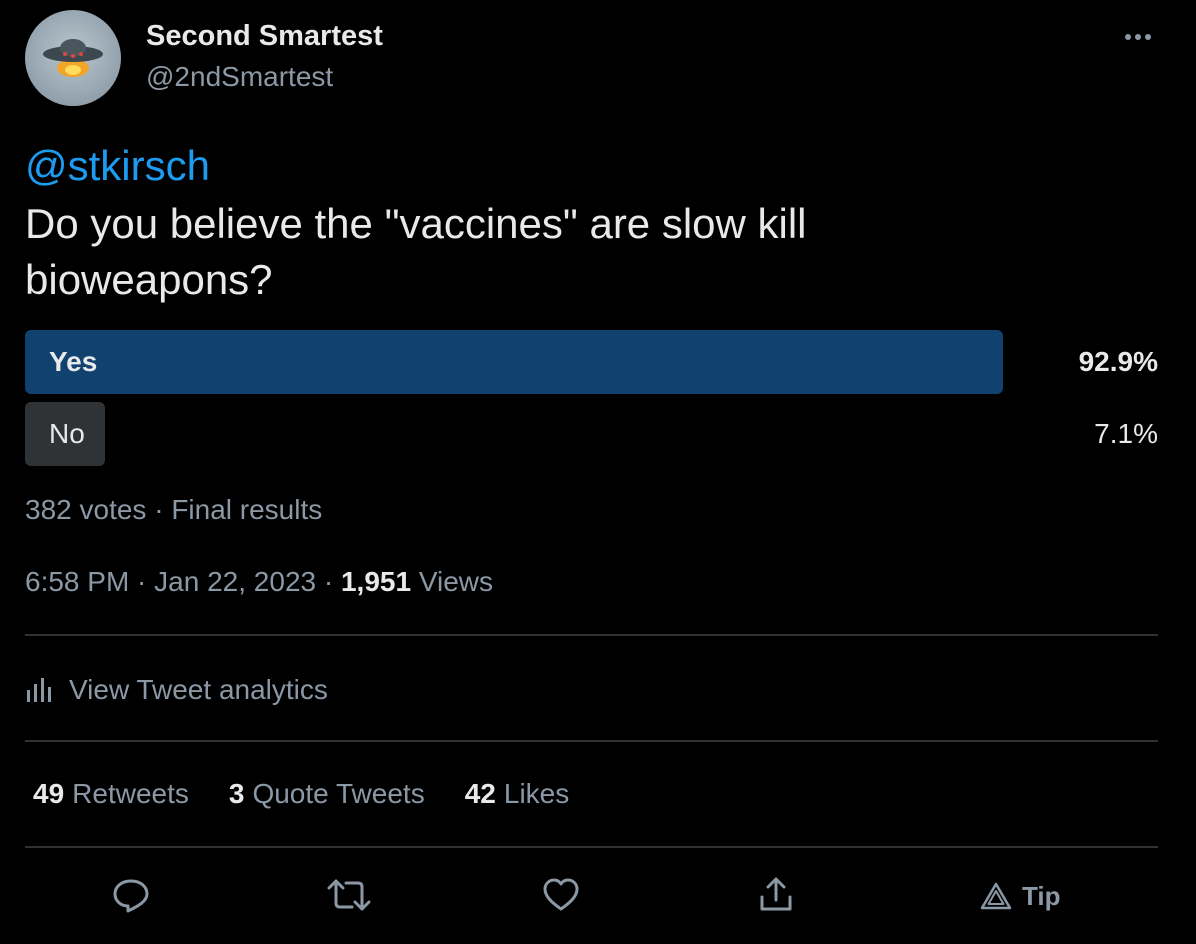 This screenshot has width=1196, height=944. I want to click on poll-vote-count: 382 votes, so click(86, 509).